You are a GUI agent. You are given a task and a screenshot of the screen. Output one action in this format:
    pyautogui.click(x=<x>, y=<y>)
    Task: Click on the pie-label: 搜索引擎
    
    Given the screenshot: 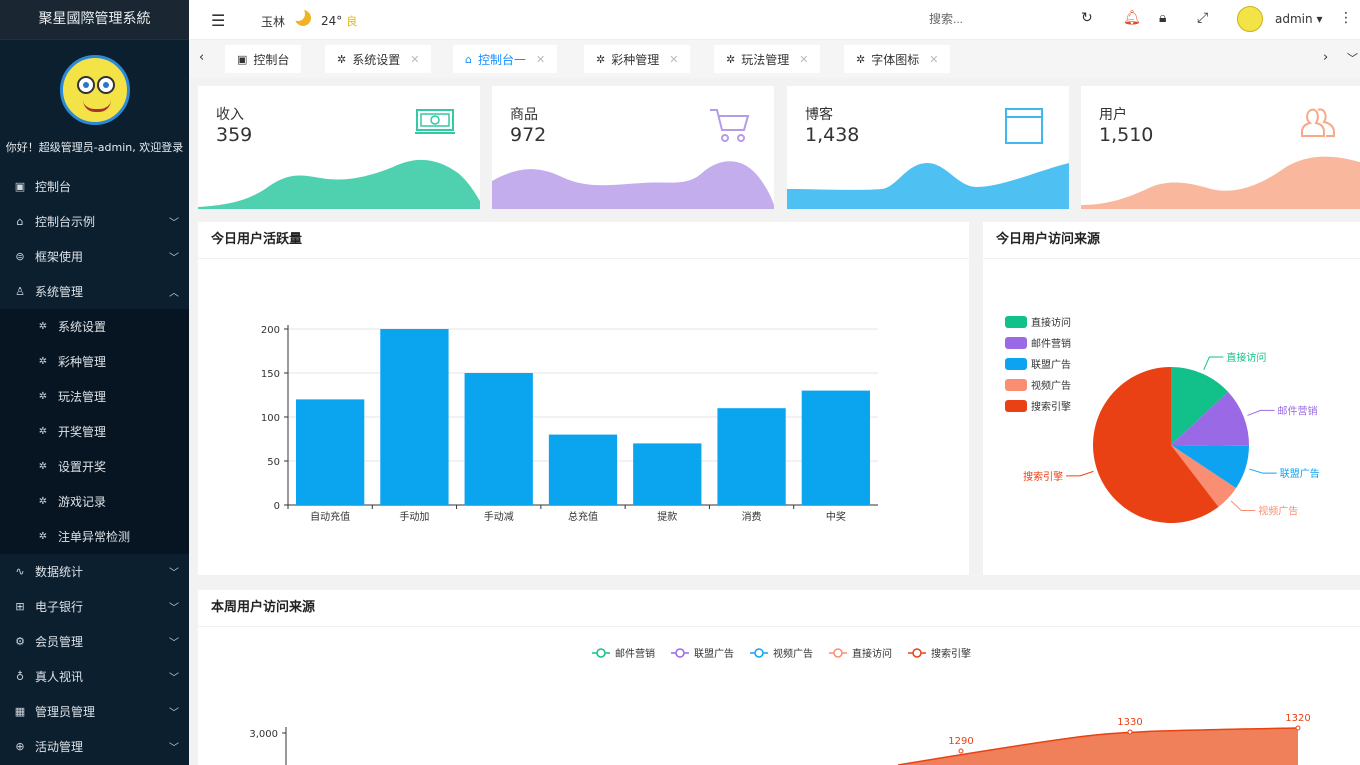 What is the action you would take?
    pyautogui.click(x=1043, y=476)
    